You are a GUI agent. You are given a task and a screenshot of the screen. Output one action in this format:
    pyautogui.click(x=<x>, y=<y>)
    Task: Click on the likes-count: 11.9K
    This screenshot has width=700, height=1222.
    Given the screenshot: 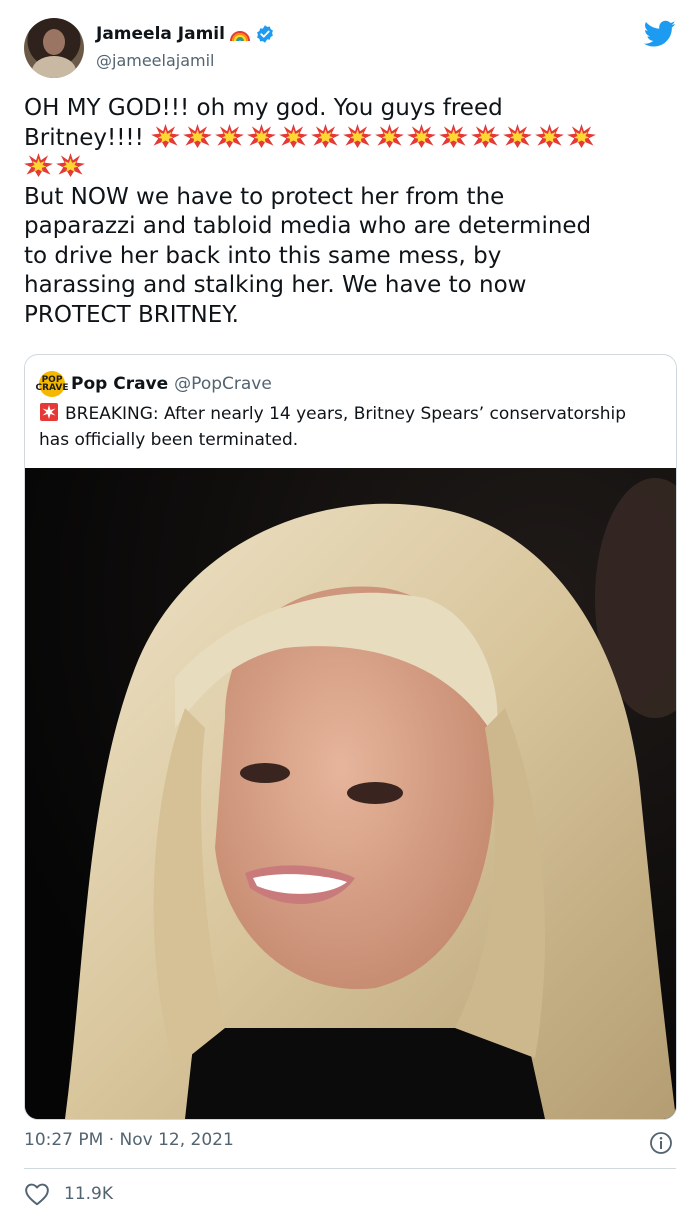 What is the action you would take?
    pyautogui.click(x=88, y=1194)
    